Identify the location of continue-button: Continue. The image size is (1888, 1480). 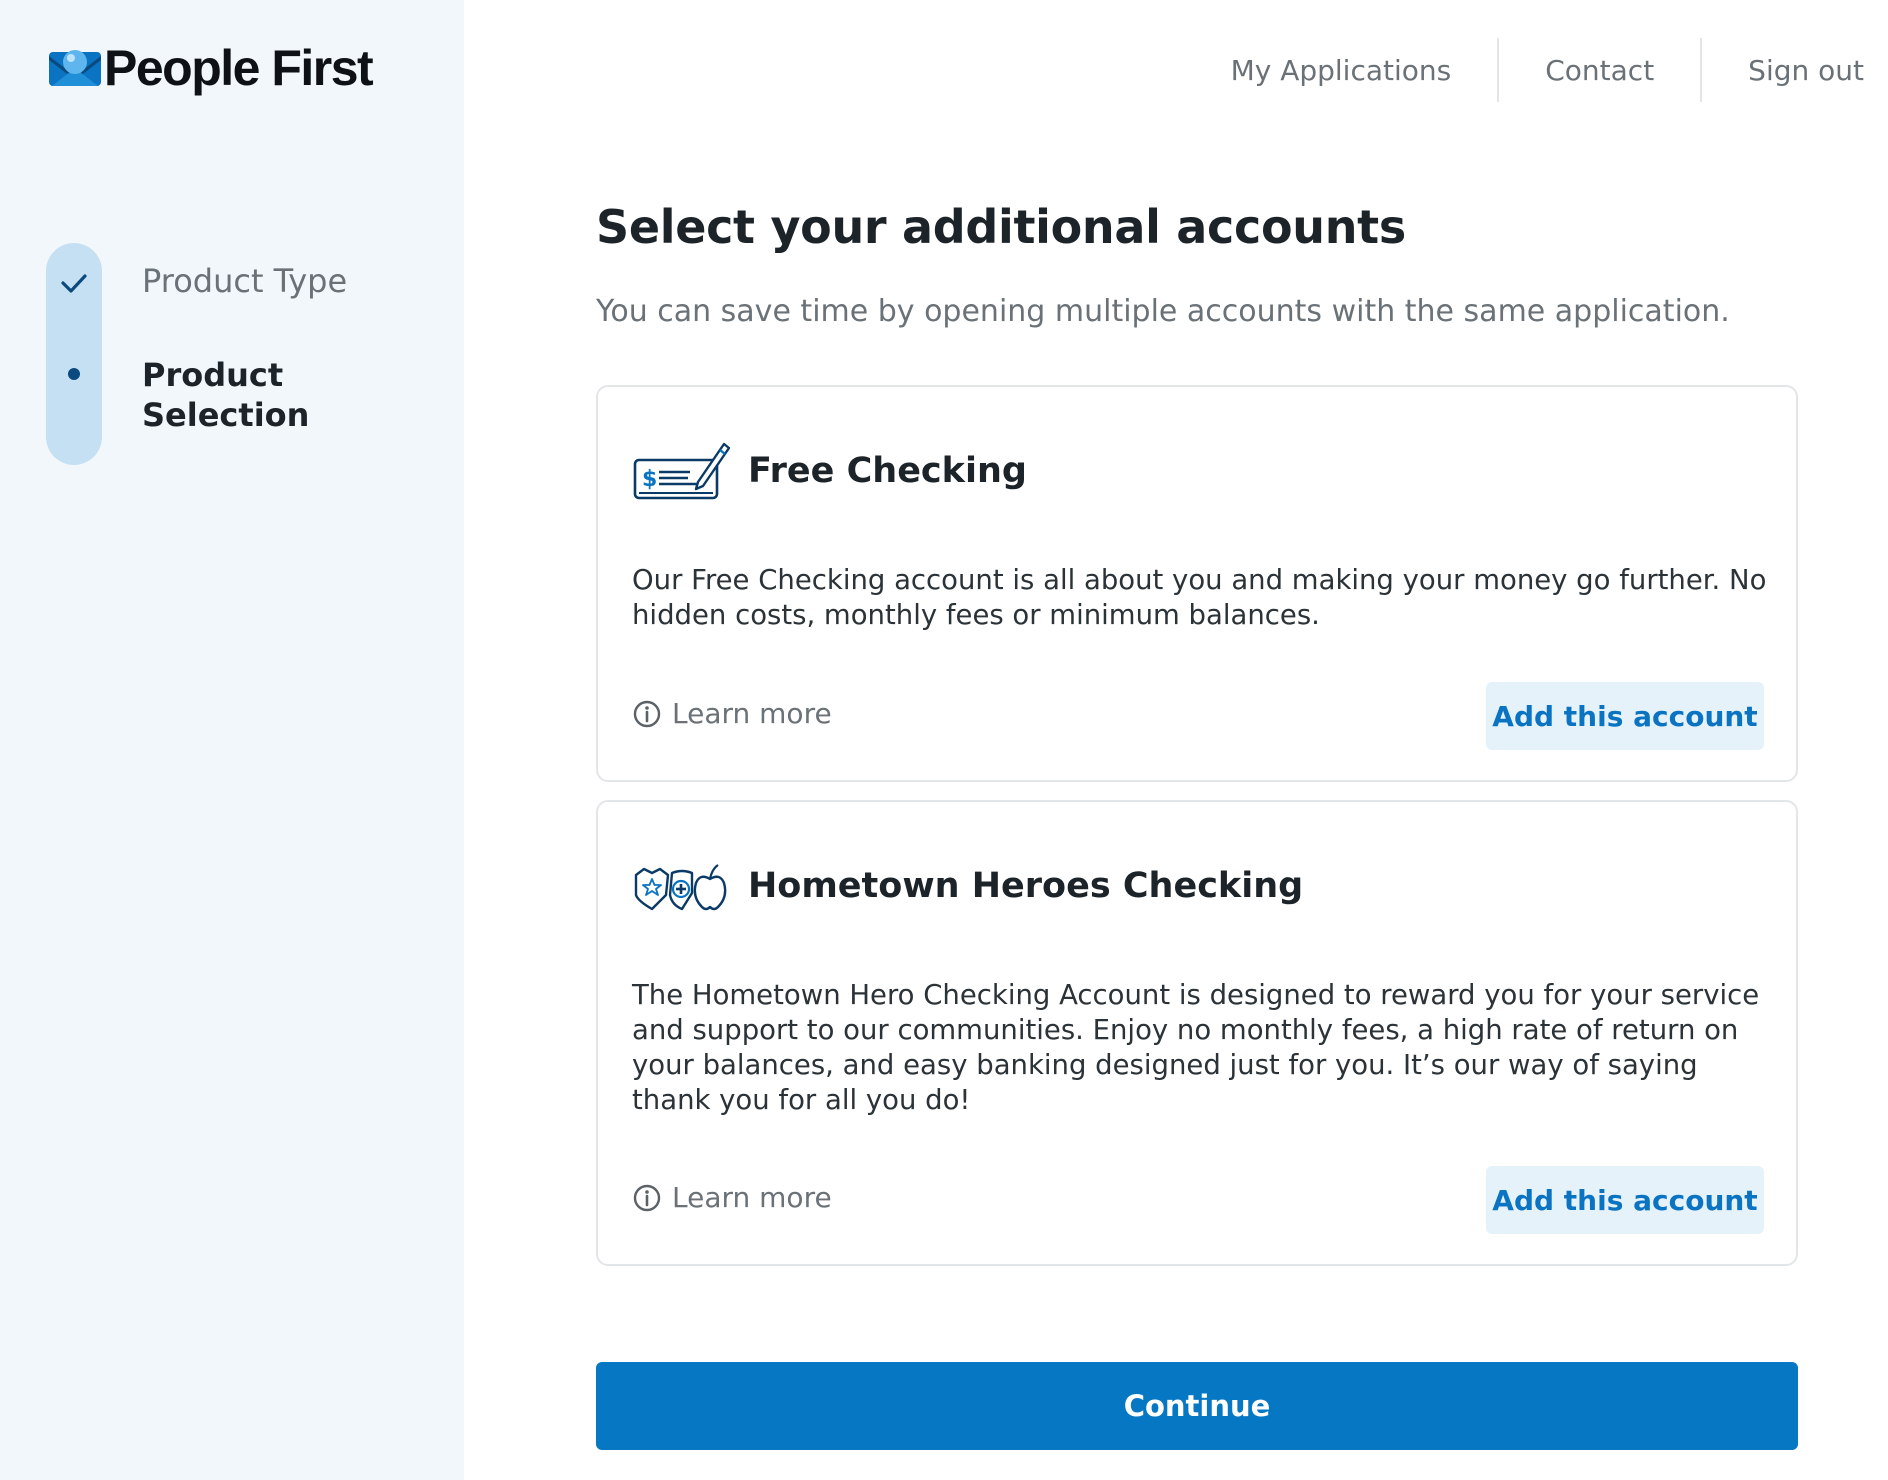
(1197, 1406).